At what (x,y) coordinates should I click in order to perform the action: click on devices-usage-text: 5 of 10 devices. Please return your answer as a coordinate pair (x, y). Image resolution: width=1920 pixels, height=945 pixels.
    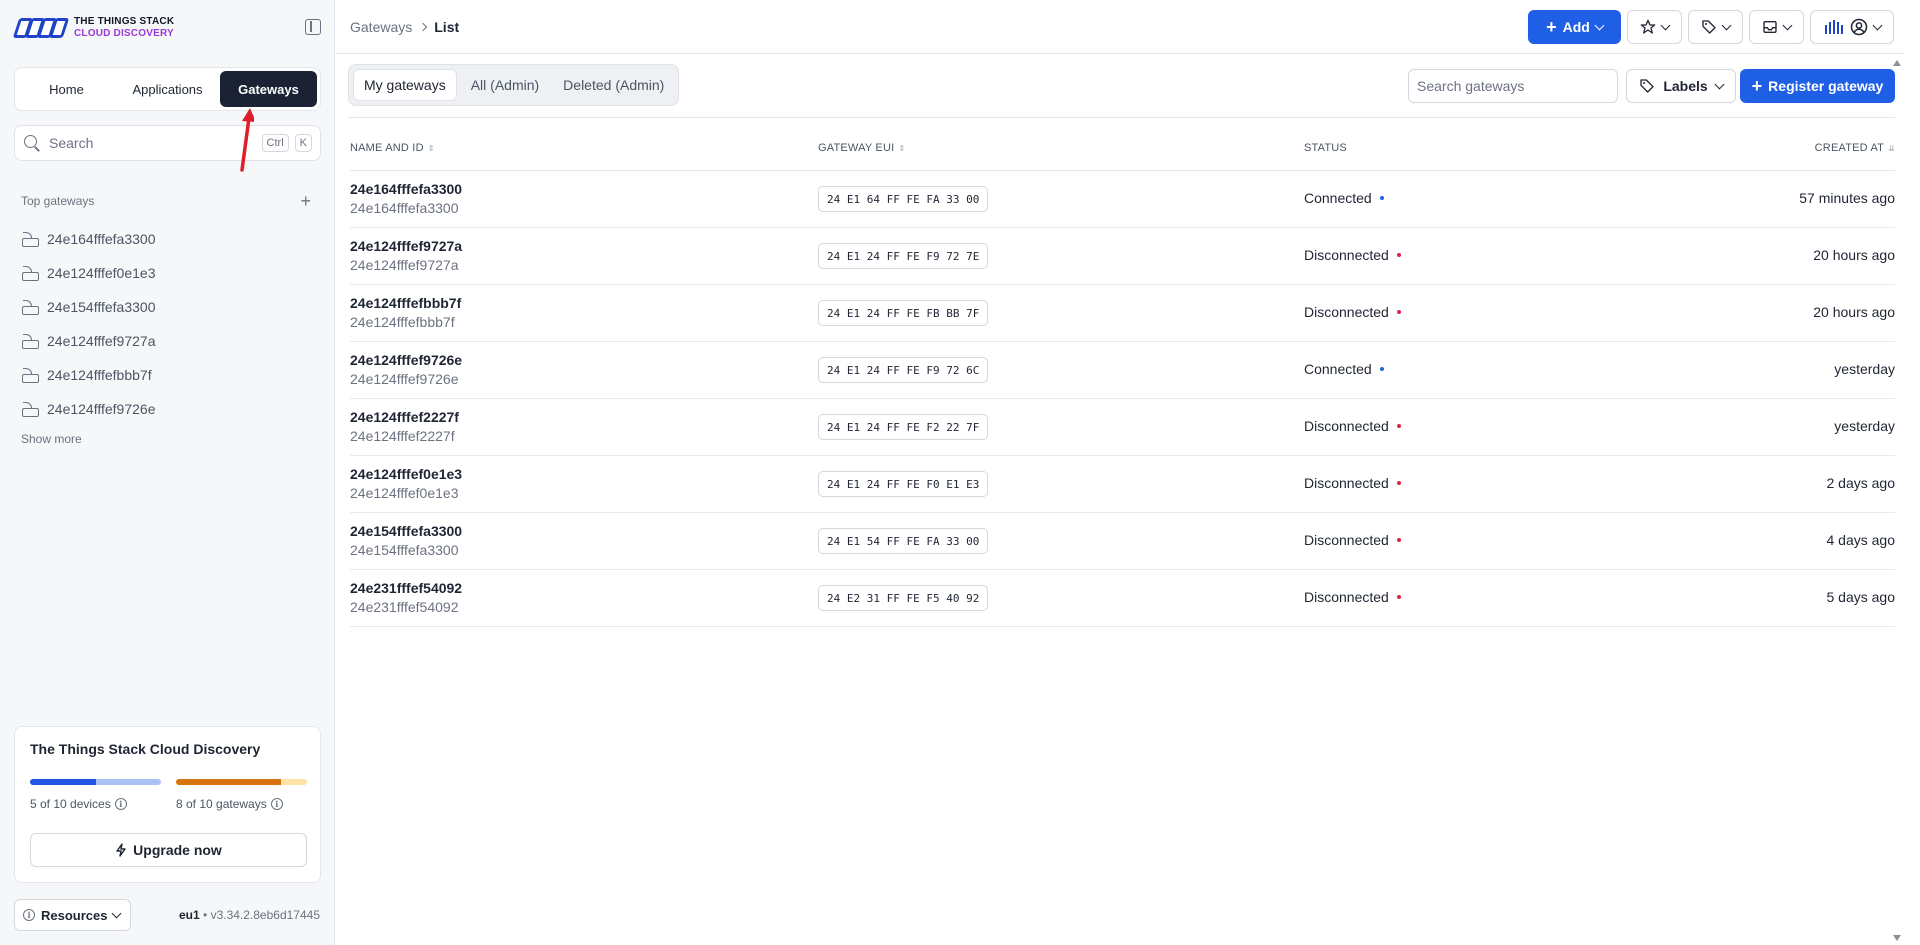
    Looking at the image, I should click on (70, 804).